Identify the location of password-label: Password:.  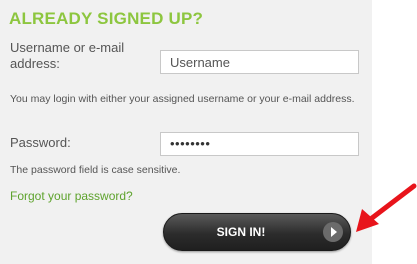
(40, 142).